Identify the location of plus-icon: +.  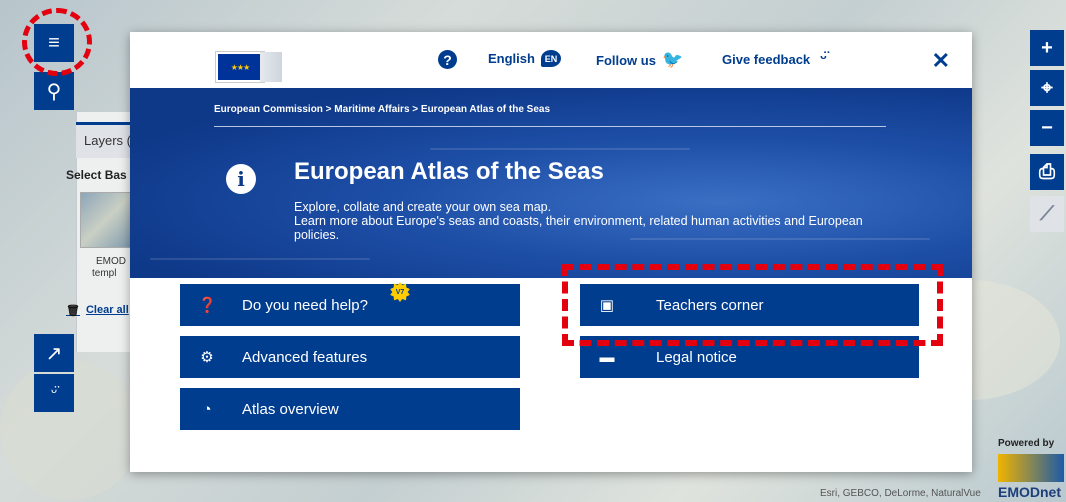
(1047, 47).